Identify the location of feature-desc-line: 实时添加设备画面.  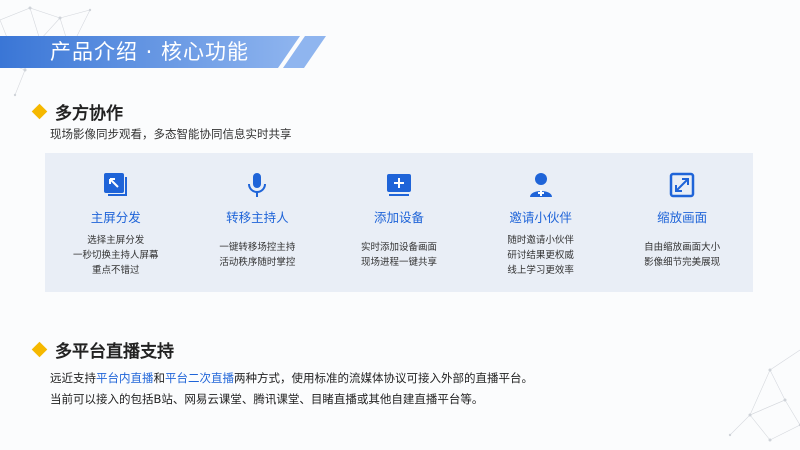
(398, 247).